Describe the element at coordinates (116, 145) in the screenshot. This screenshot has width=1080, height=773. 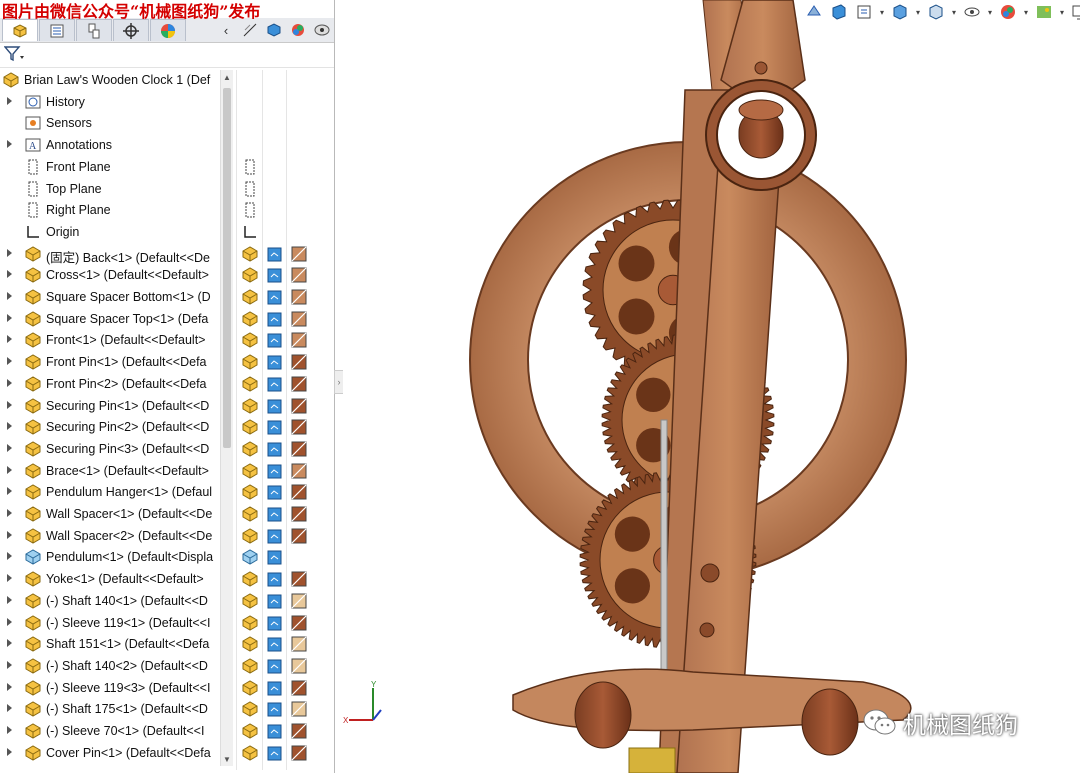
I see `tree-item: A Annotations` at that location.